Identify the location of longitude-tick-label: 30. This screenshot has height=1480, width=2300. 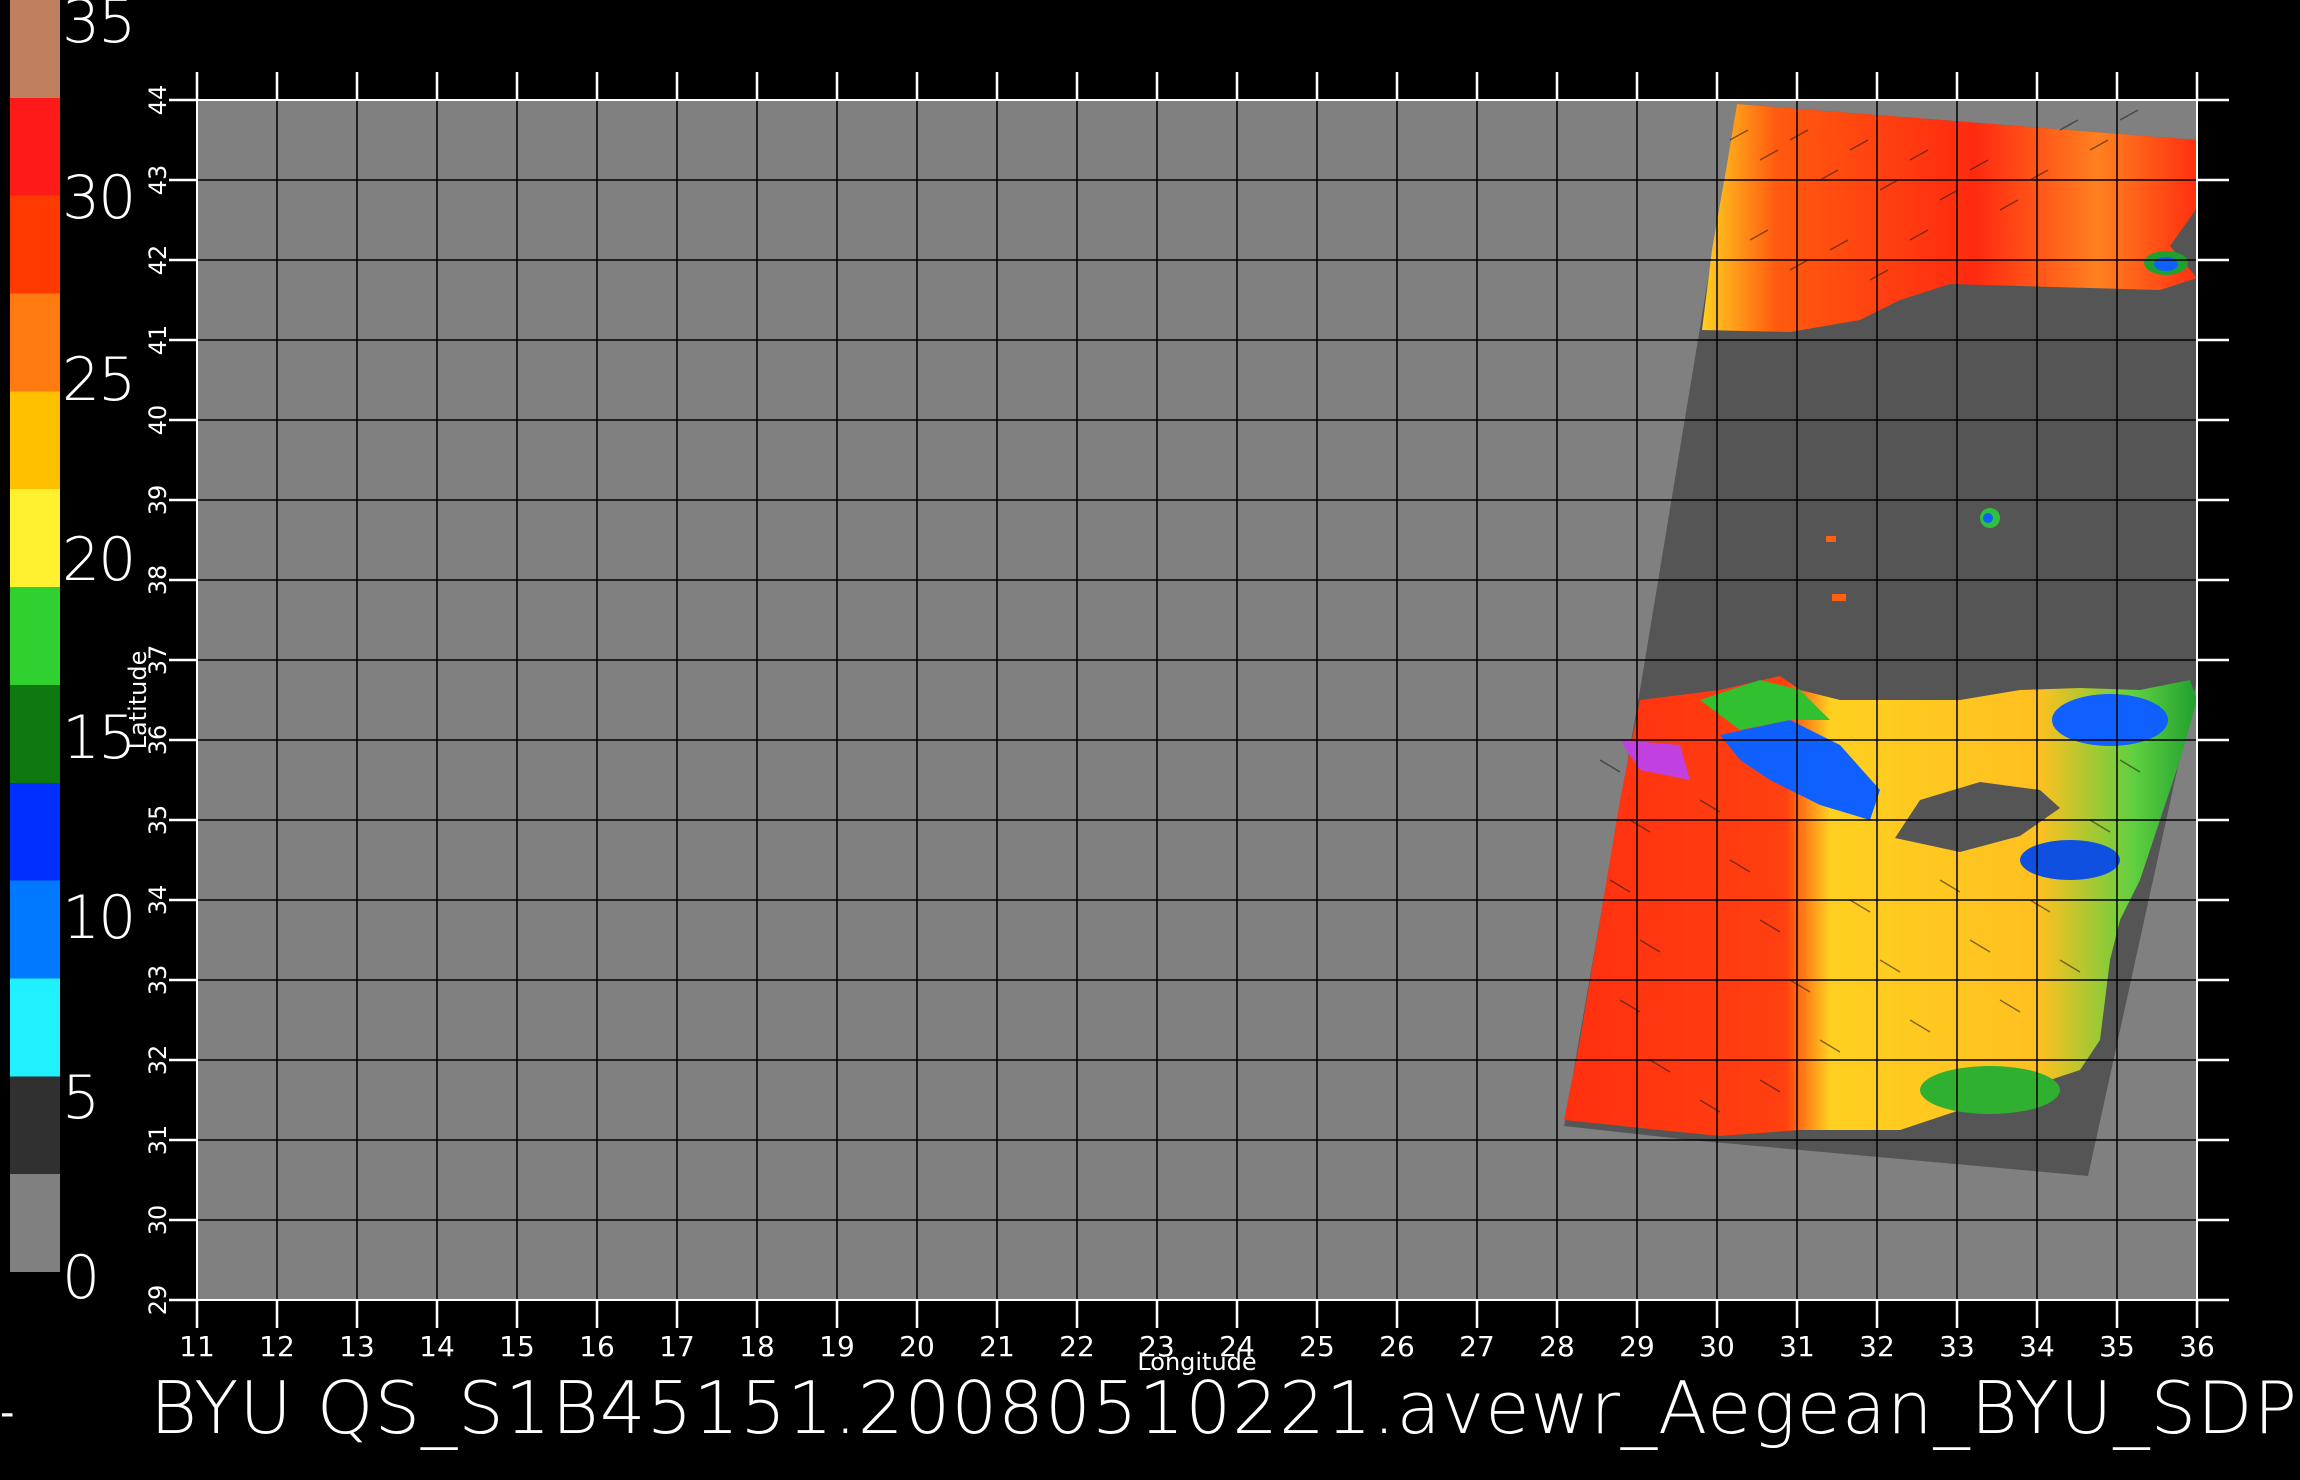
(1717, 1346).